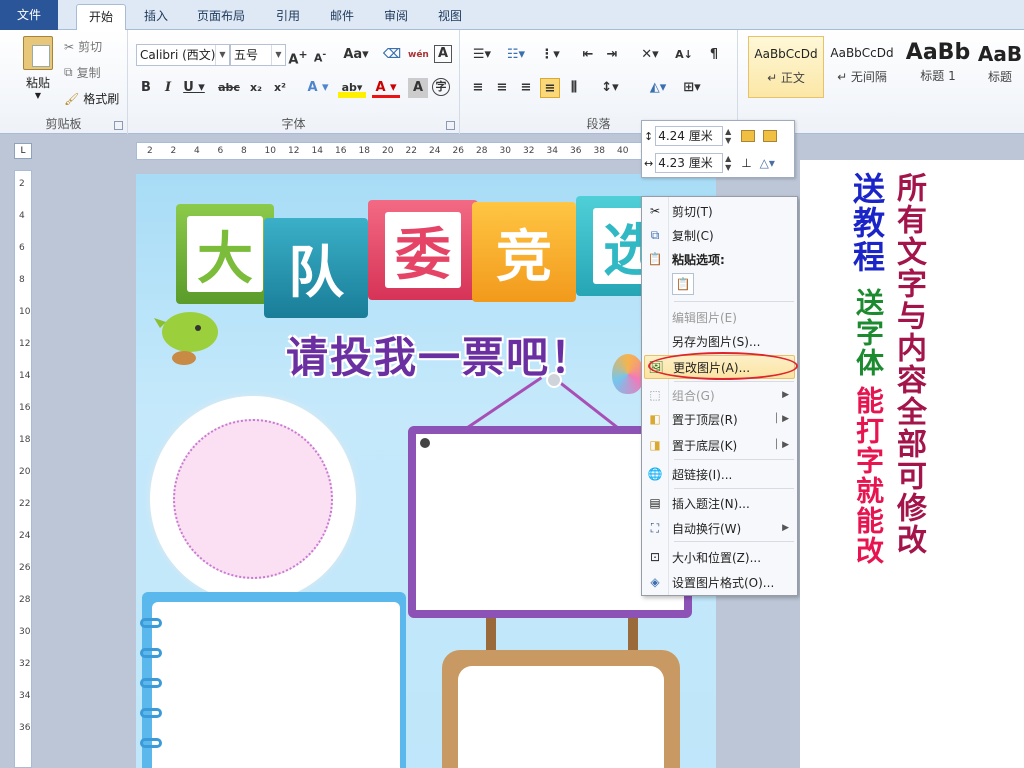 This screenshot has height=768, width=1024. What do you see at coordinates (22, 216) in the screenshot?
I see `ruler-tick-label: 4` at bounding box center [22, 216].